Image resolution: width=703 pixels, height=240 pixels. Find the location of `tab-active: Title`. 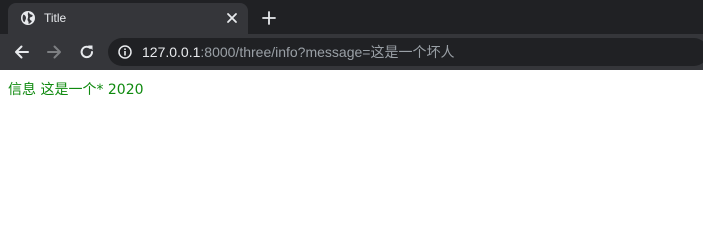

tab-active: Title is located at coordinates (128, 18).